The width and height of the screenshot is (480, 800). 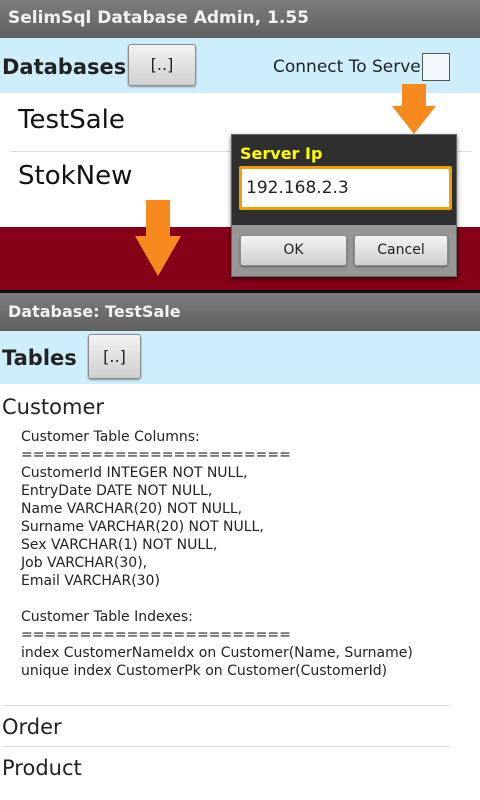 What do you see at coordinates (94, 311) in the screenshot?
I see `database-title: Database: TestSale` at bounding box center [94, 311].